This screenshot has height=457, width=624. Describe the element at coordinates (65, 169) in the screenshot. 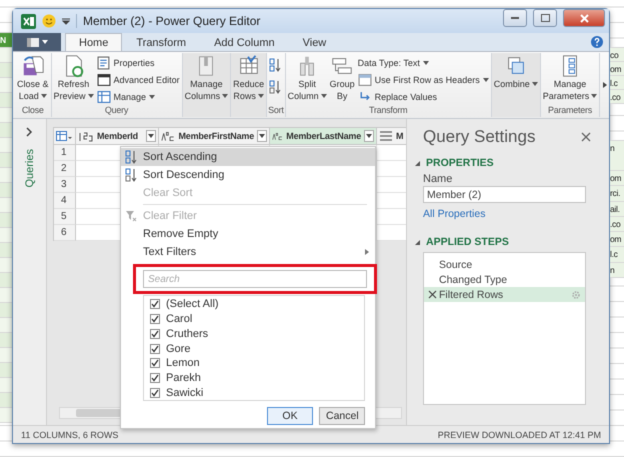

I see `row-number: 2` at that location.